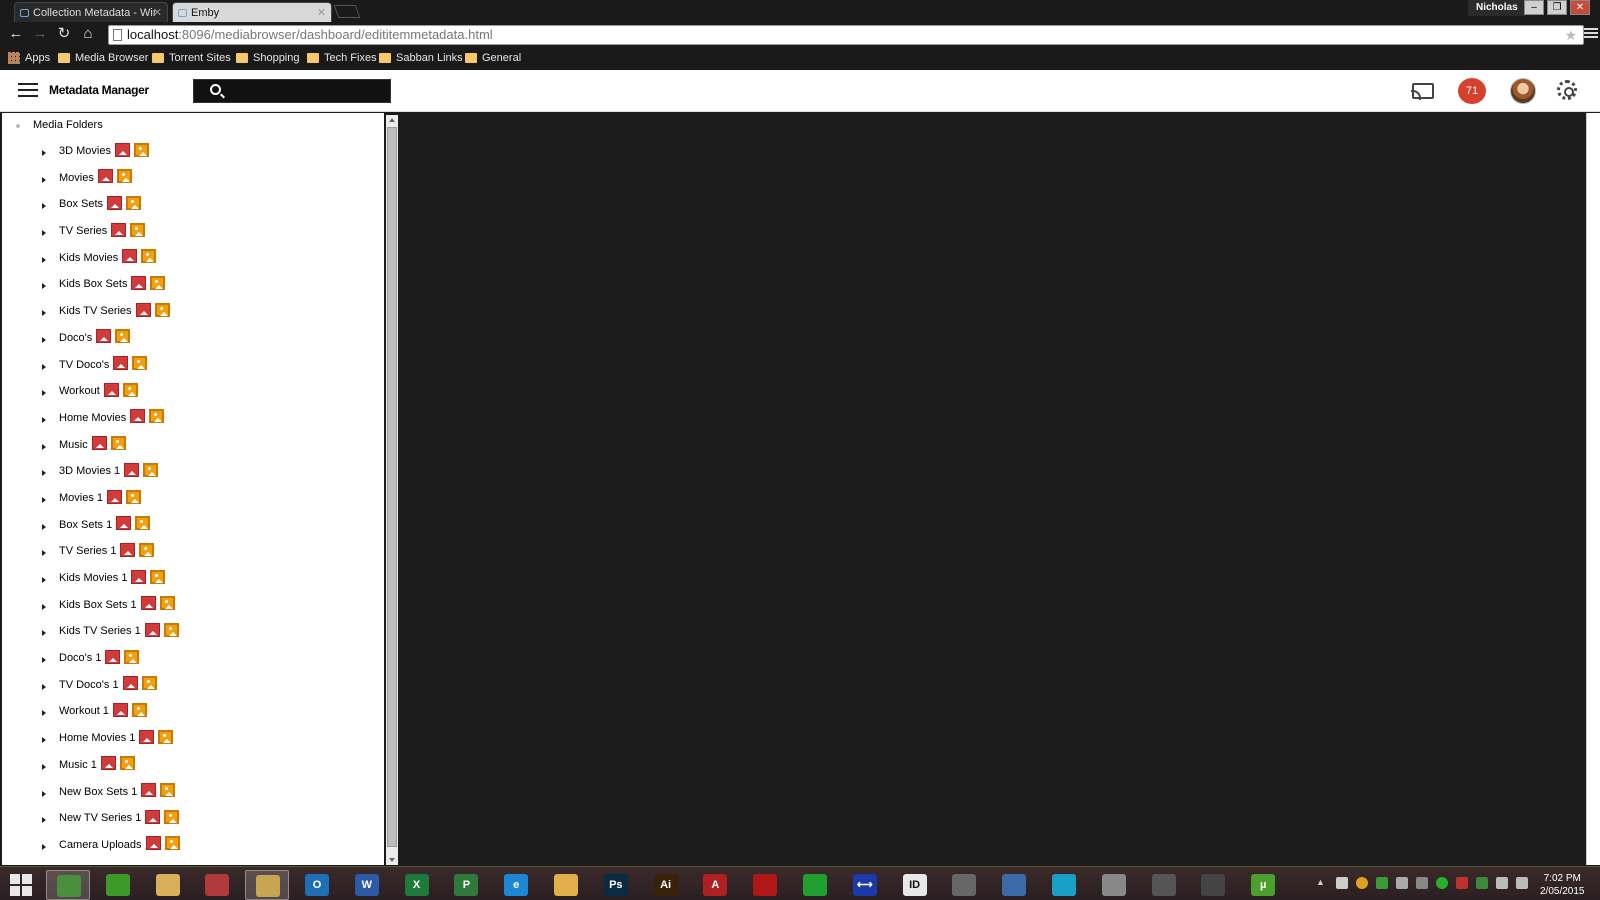 The image size is (1600, 900). What do you see at coordinates (103, 710) in the screenshot?
I see `tree-item-label: Workout 1` at bounding box center [103, 710].